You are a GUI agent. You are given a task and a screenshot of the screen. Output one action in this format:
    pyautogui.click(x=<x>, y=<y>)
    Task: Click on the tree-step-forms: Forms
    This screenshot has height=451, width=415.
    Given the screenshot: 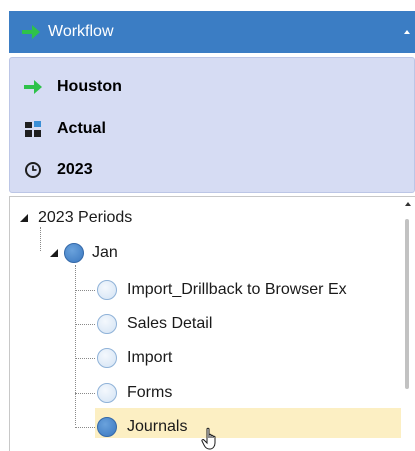 What is the action you would take?
    pyautogui.click(x=134, y=393)
    